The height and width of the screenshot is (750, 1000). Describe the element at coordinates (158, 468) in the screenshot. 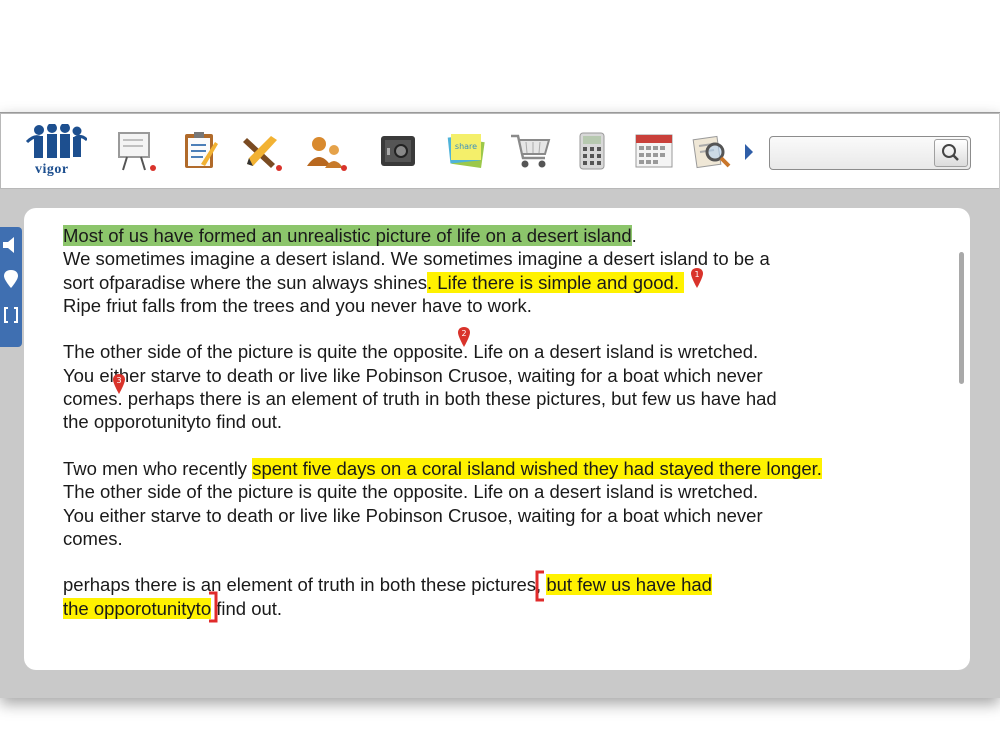

I see `text-span: Two men who recently` at that location.